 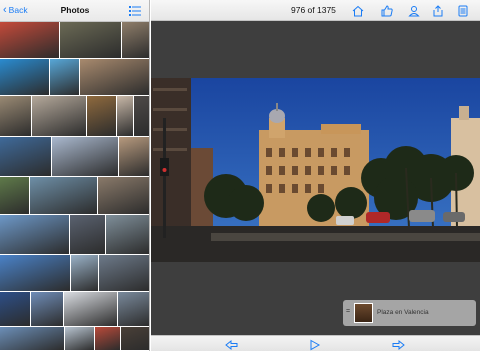 What do you see at coordinates (348, 311) in the screenshot?
I see `caption-prefix: =` at bounding box center [348, 311].